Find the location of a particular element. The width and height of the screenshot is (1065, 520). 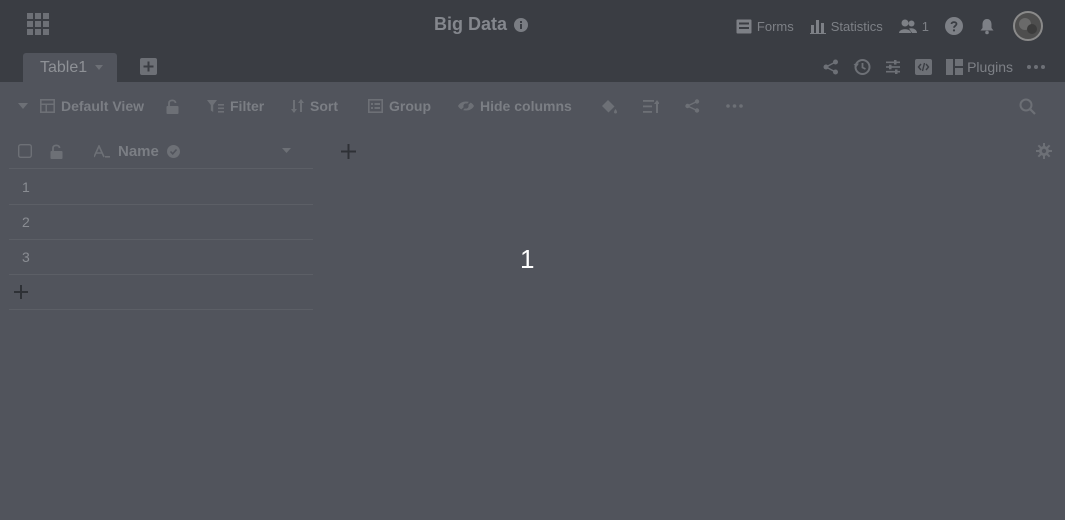

tab-table1: Table1 is located at coordinates (70, 67).